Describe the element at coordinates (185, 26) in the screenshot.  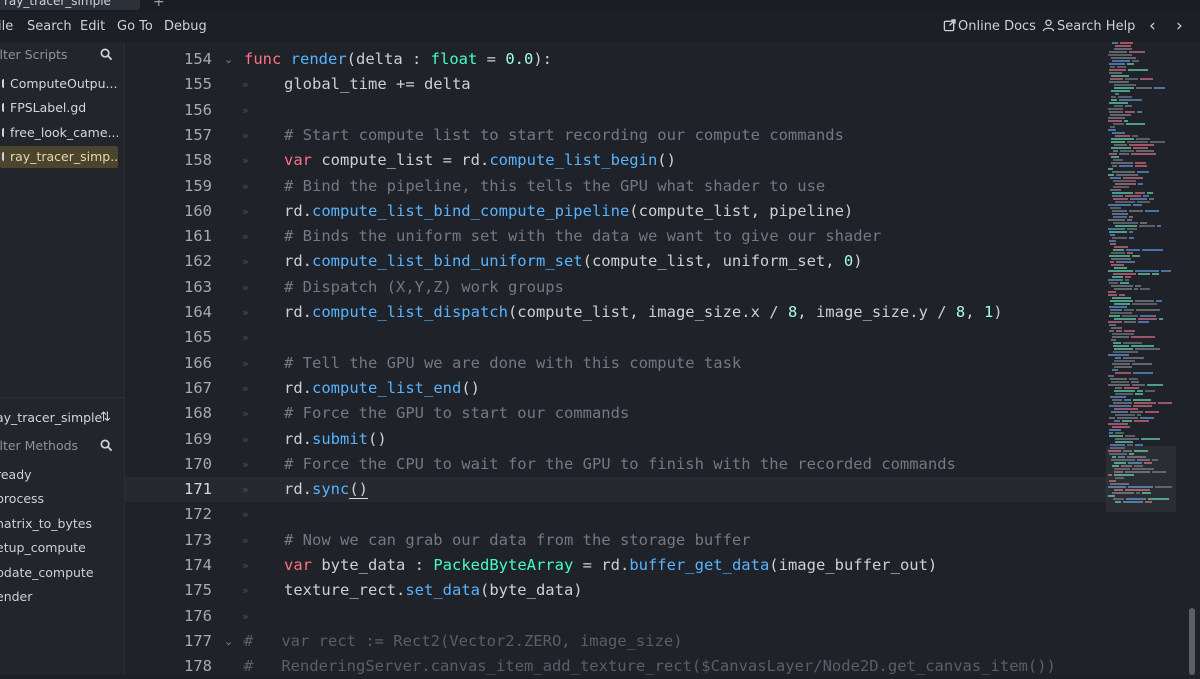
I see `menu-debug: Debug` at that location.